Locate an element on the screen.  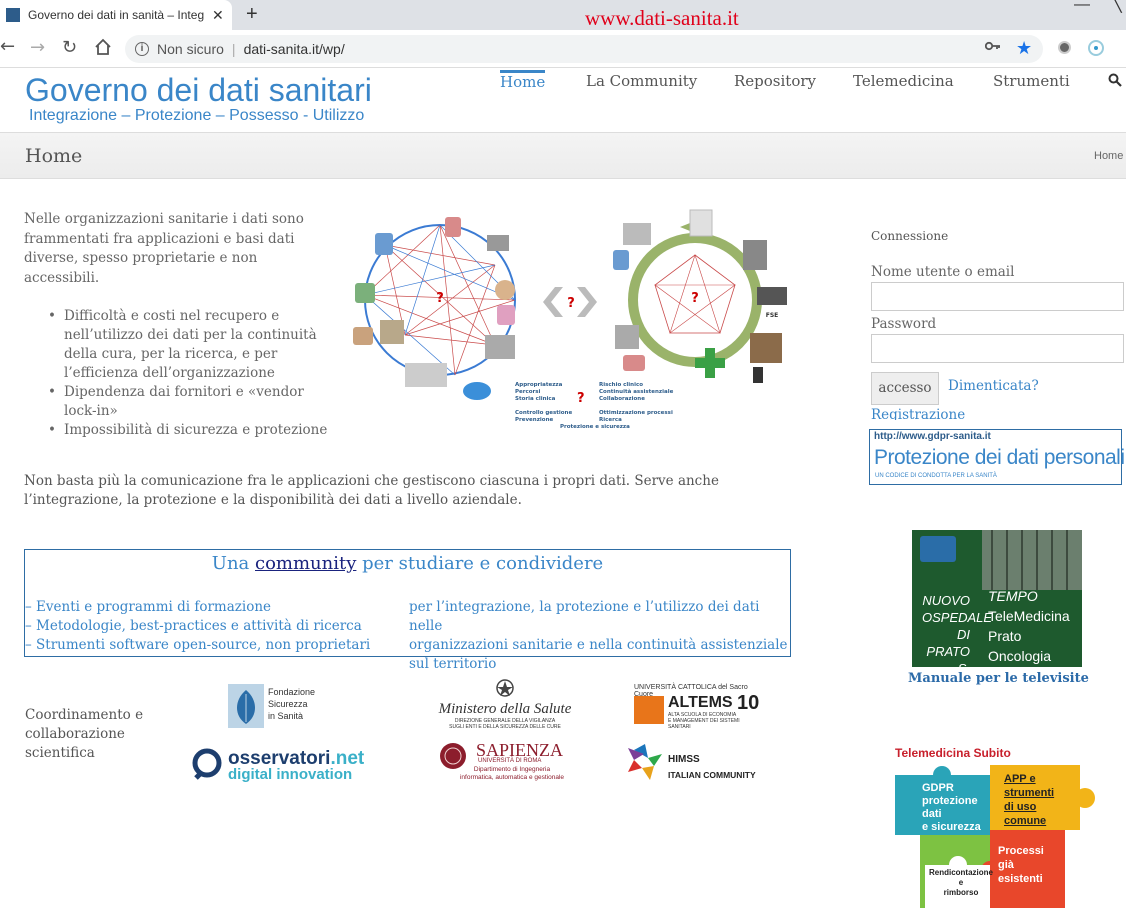
username-field is located at coordinates (997, 296).